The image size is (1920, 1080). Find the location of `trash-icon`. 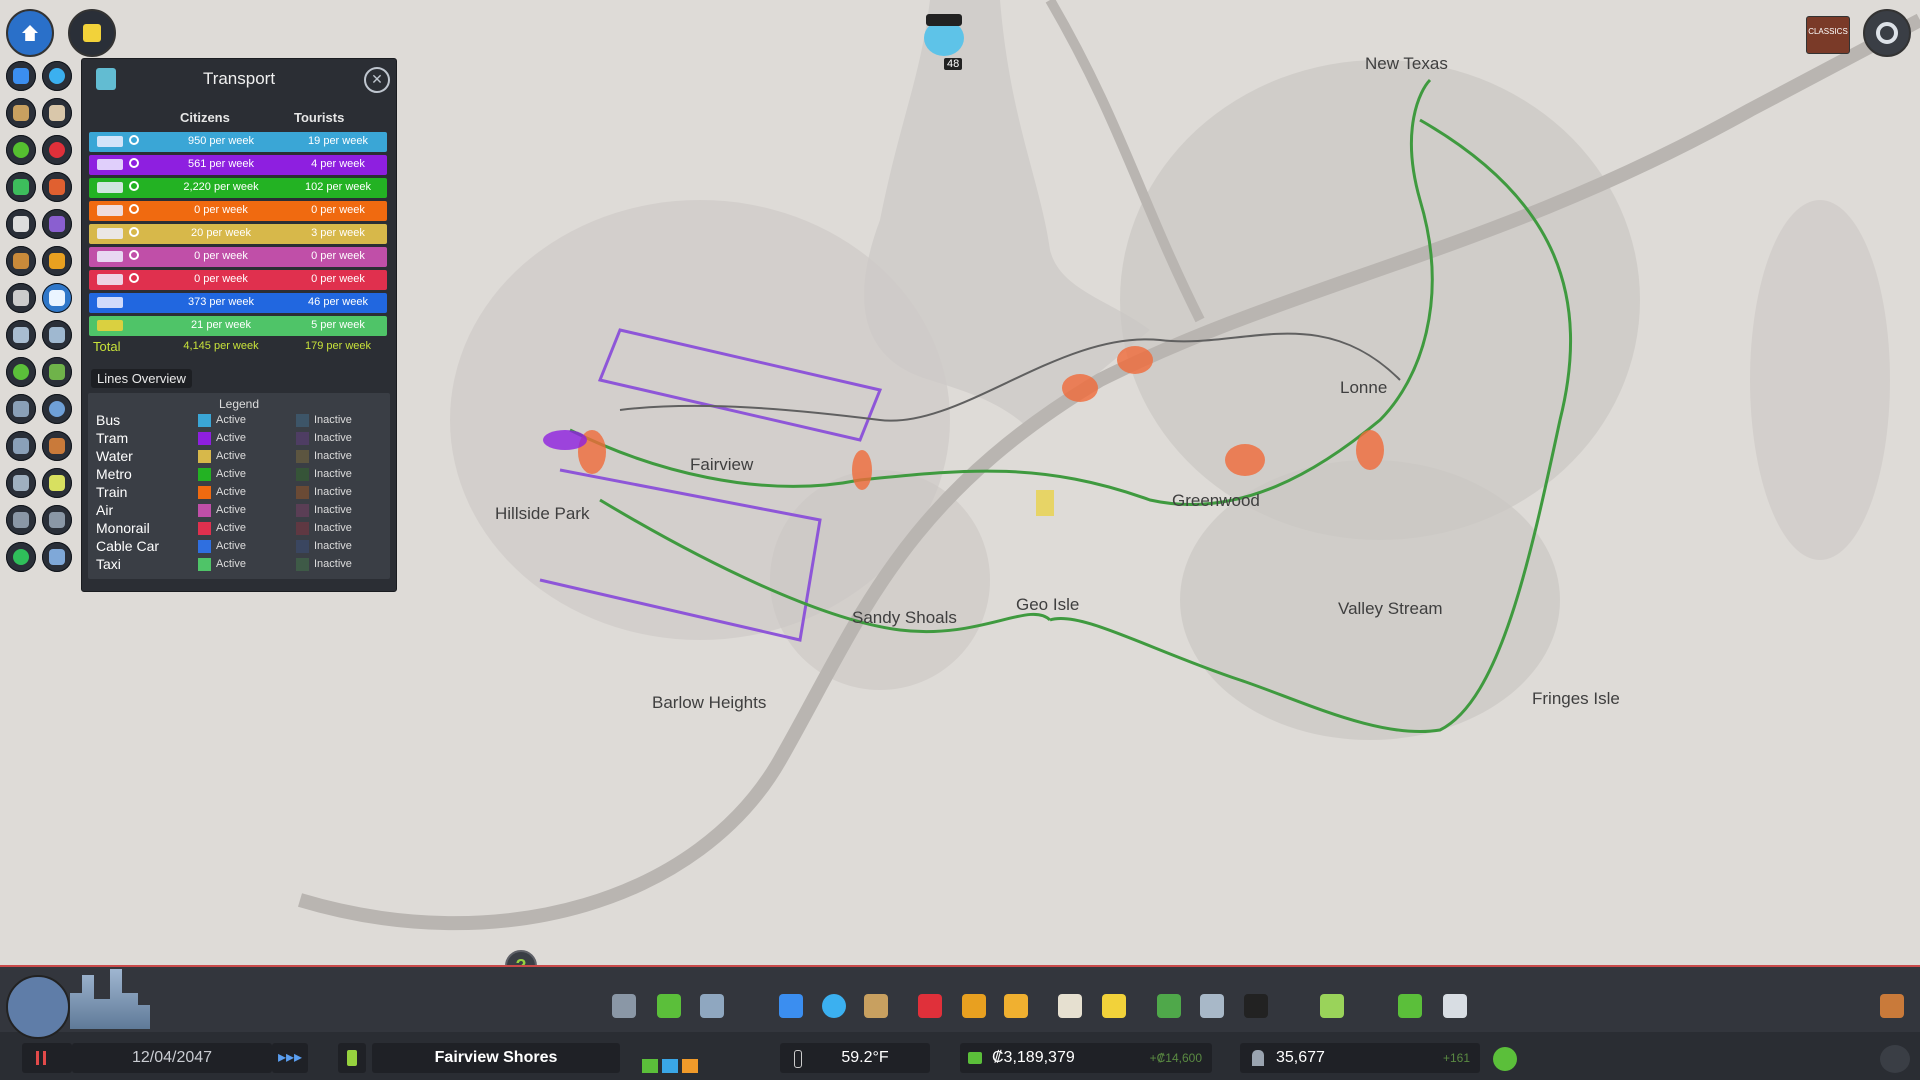

trash-icon is located at coordinates (21, 113).